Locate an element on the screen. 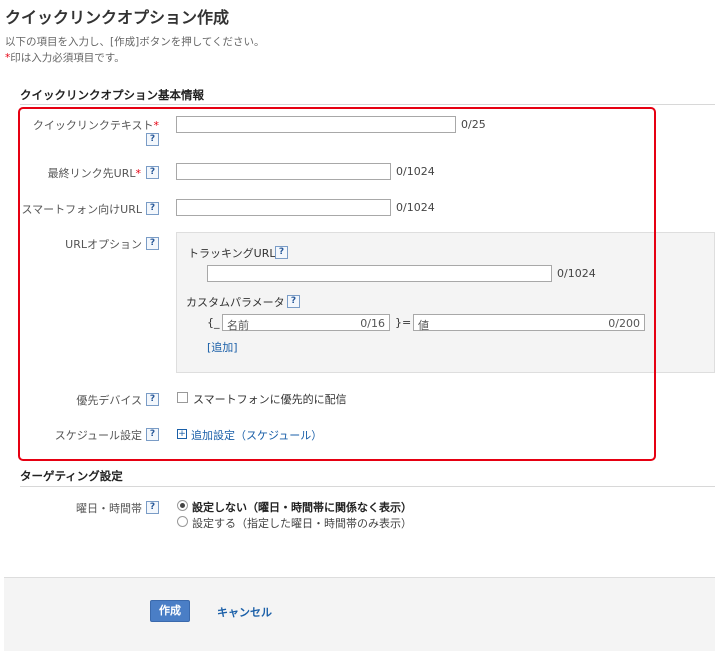 This screenshot has height=651, width=715. day-time-option-none: 設定しない（曜日・時間帯に関係なく表示） is located at coordinates (302, 507).